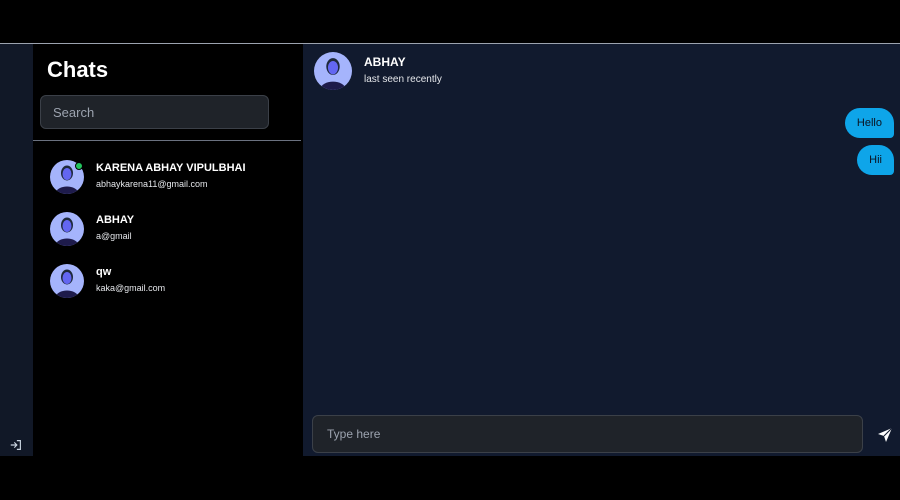 The width and height of the screenshot is (900, 500). What do you see at coordinates (167, 140) in the screenshot?
I see `divider` at bounding box center [167, 140].